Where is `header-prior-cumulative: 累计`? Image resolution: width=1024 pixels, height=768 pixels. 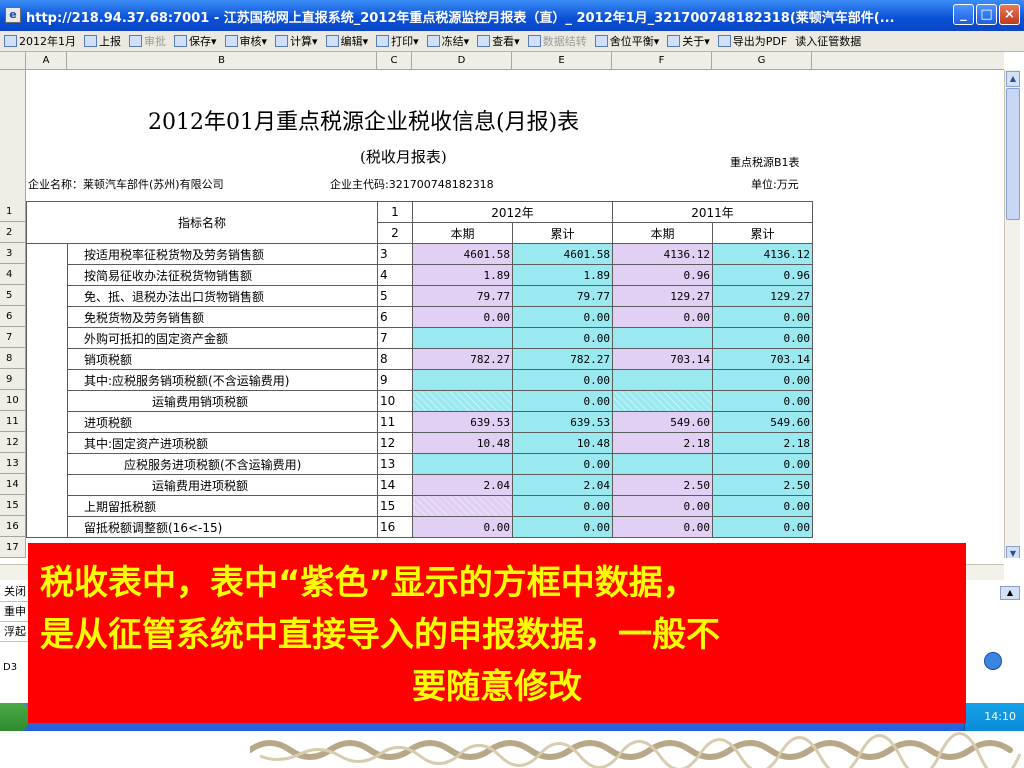
header-prior-cumulative: 累计 is located at coordinates (762, 233).